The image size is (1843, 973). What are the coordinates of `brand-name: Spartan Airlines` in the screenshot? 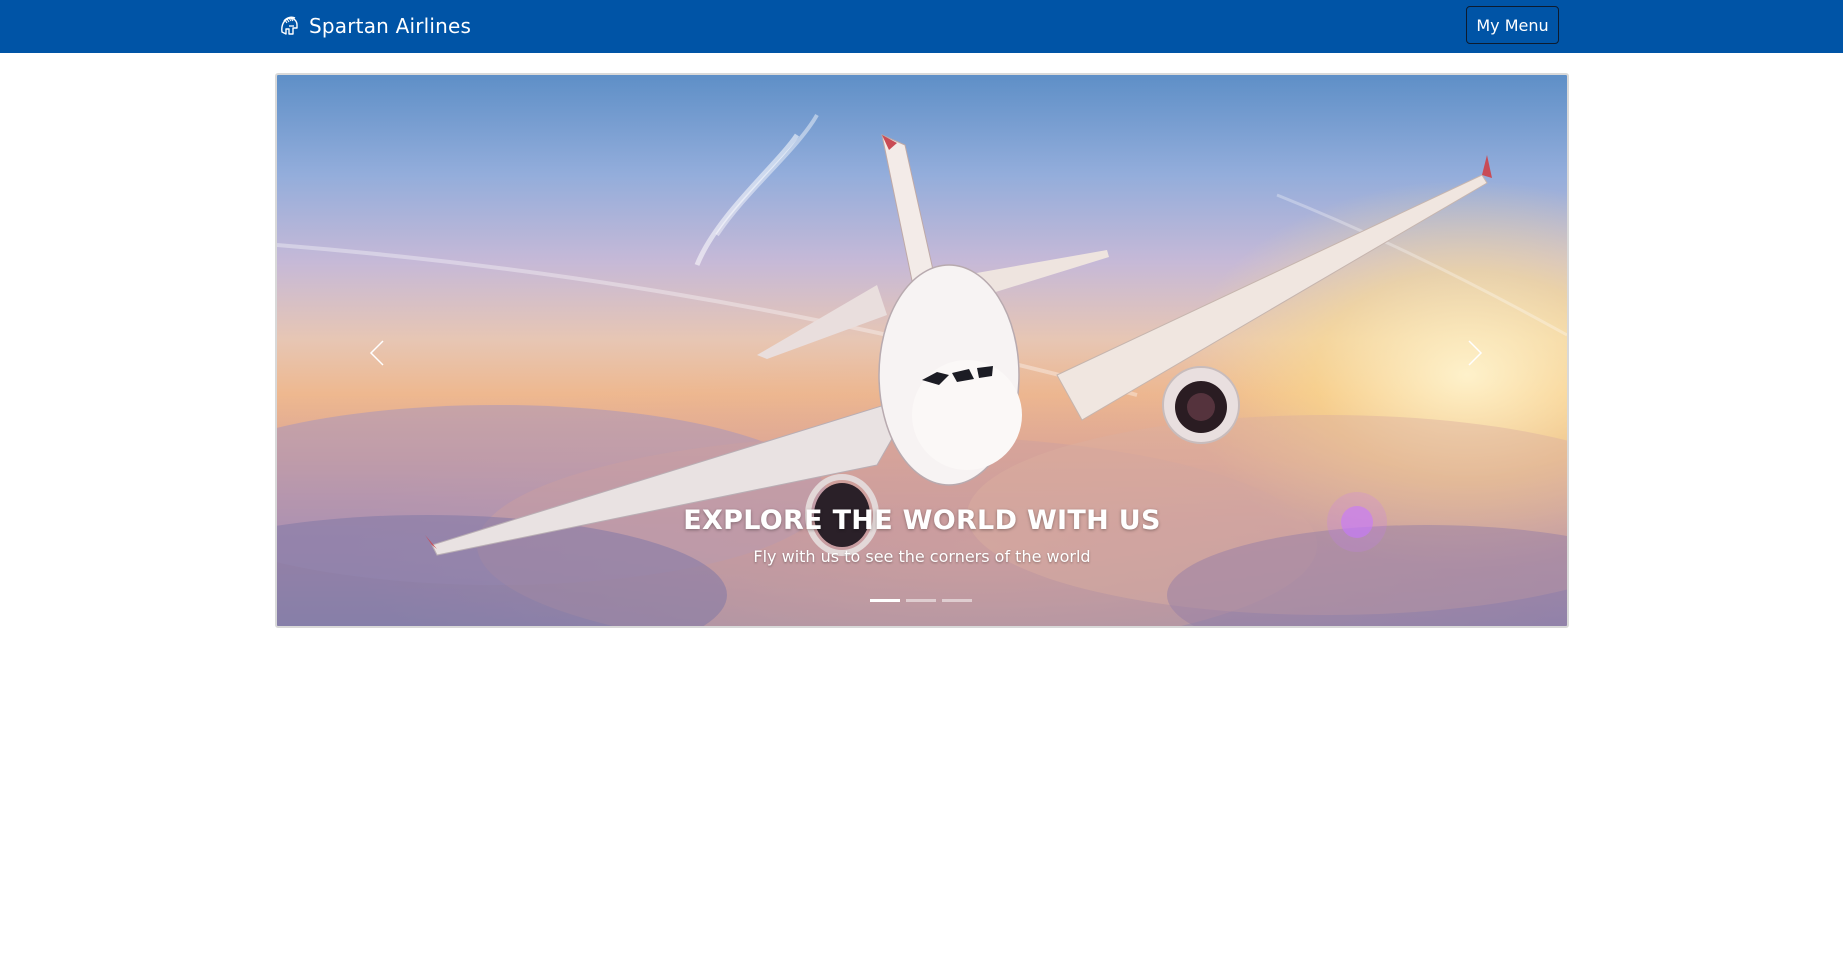 It's located at (390, 26).